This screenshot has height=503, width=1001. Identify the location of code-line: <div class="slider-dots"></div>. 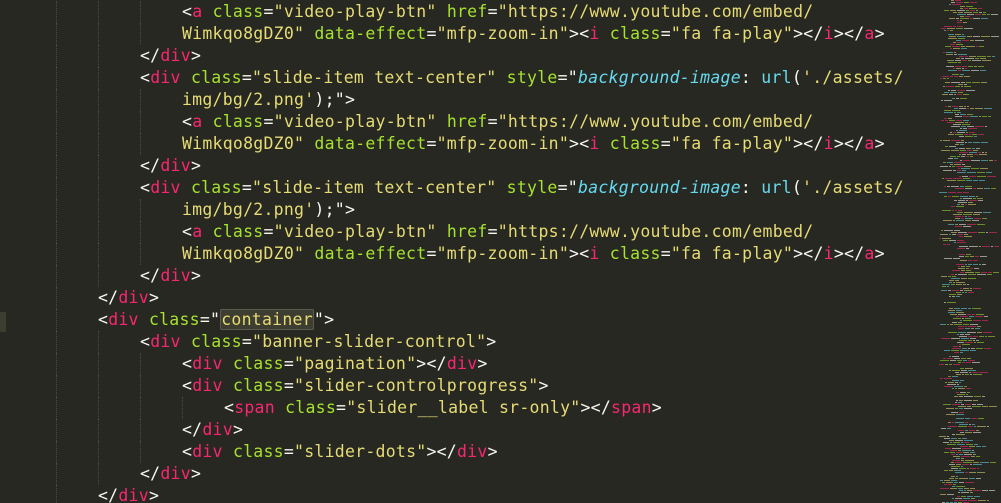
(340, 452).